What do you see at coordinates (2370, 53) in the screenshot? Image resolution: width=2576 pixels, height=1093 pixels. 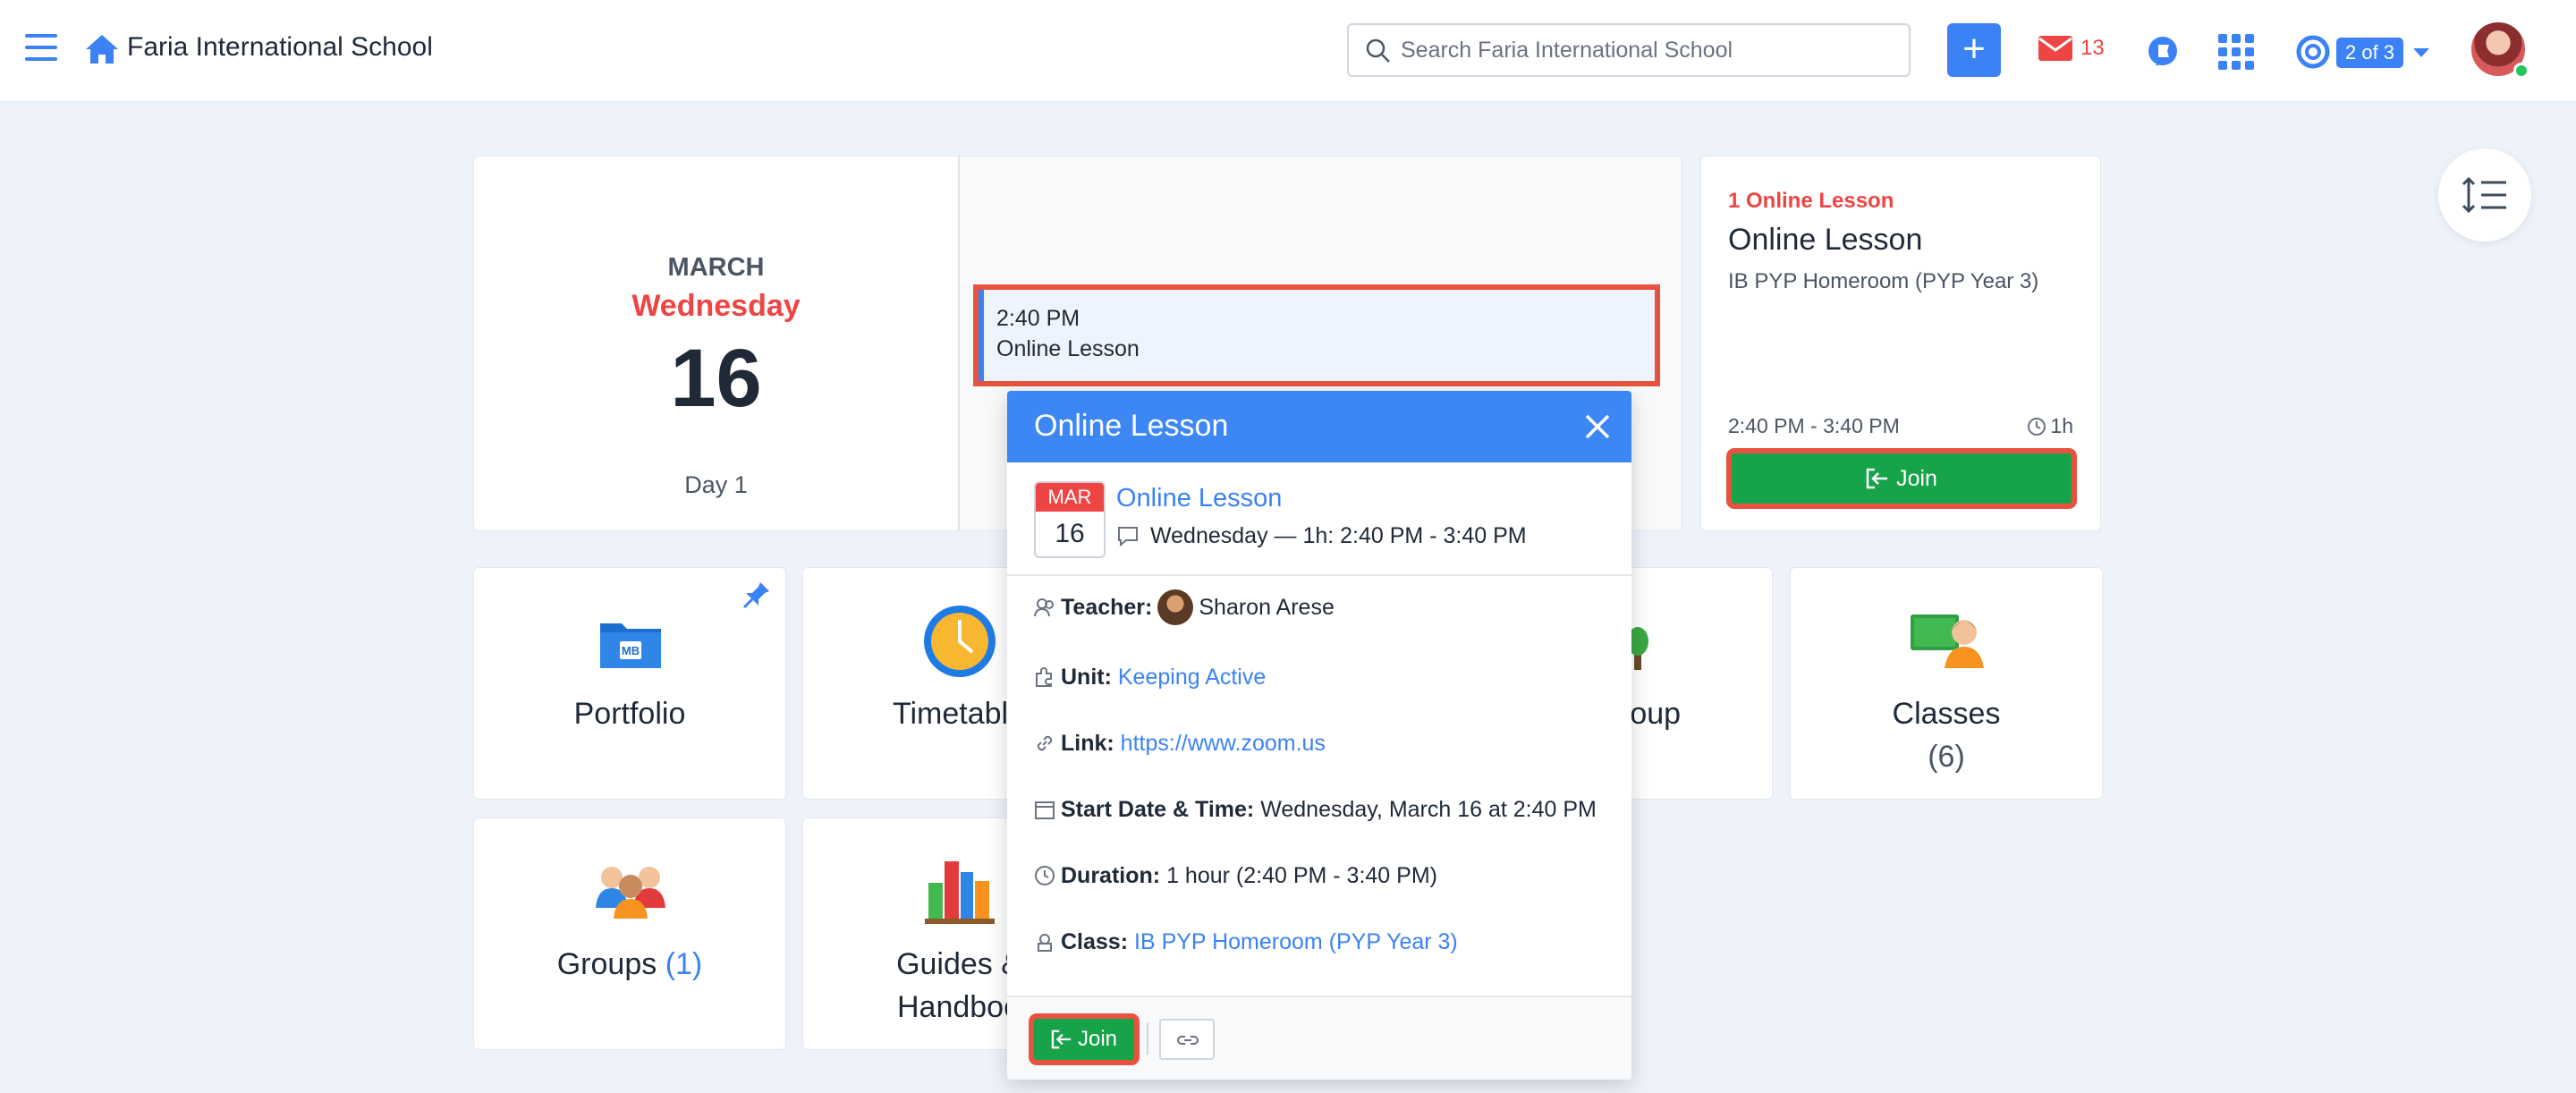 I see `help-progress-badge: 2 of 3` at bounding box center [2370, 53].